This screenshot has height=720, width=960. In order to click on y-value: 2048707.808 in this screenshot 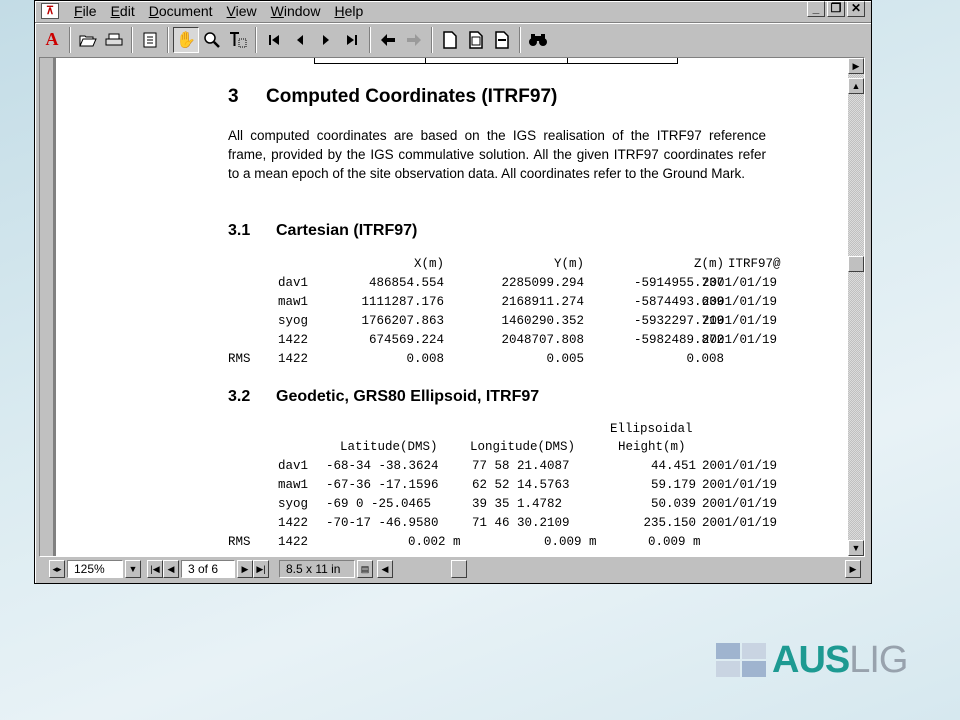, I will do `click(542, 340)`.